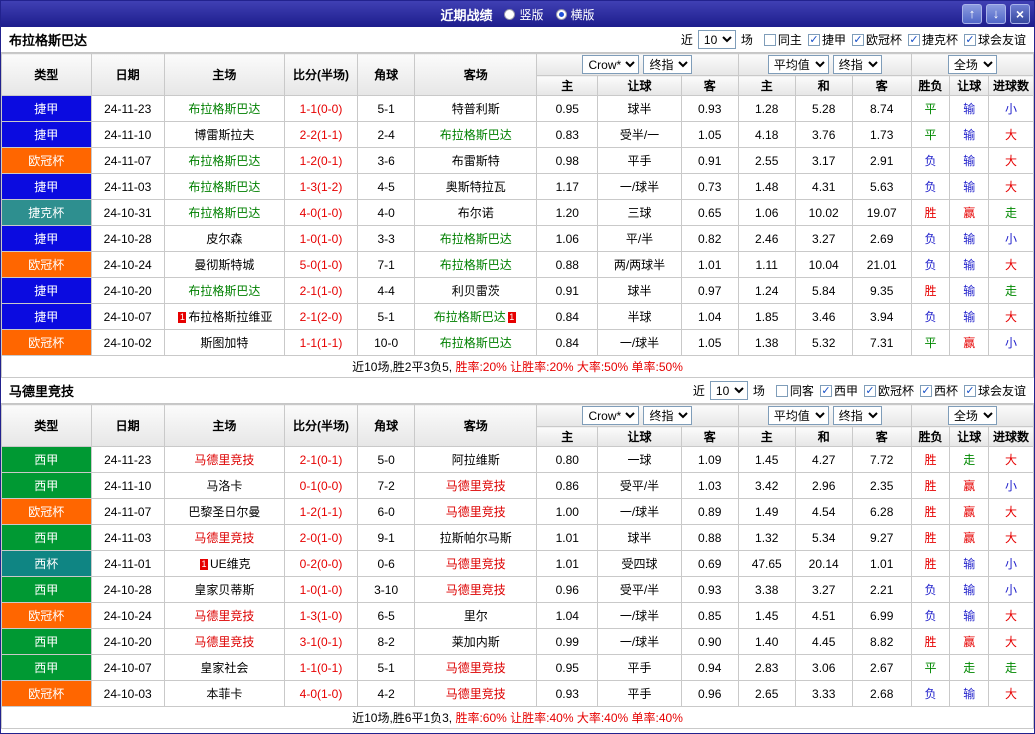 The image size is (1035, 734). Describe the element at coordinates (969, 459) in the screenshot. I see `result-handicap: 走` at that location.